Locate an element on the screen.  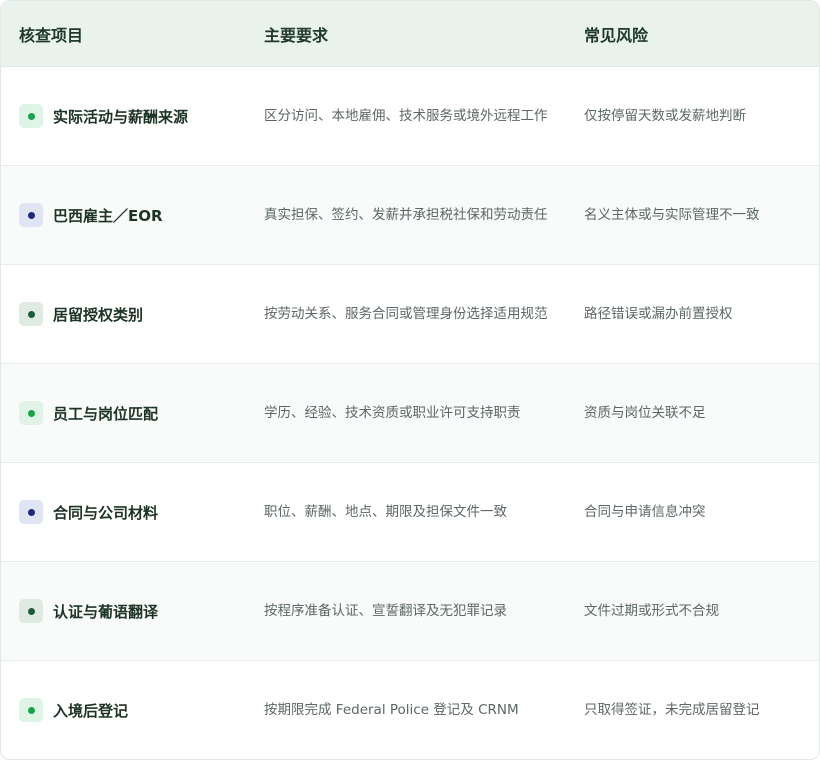
row-risk: 仅按停留天数或发薪地判断 is located at coordinates (665, 116).